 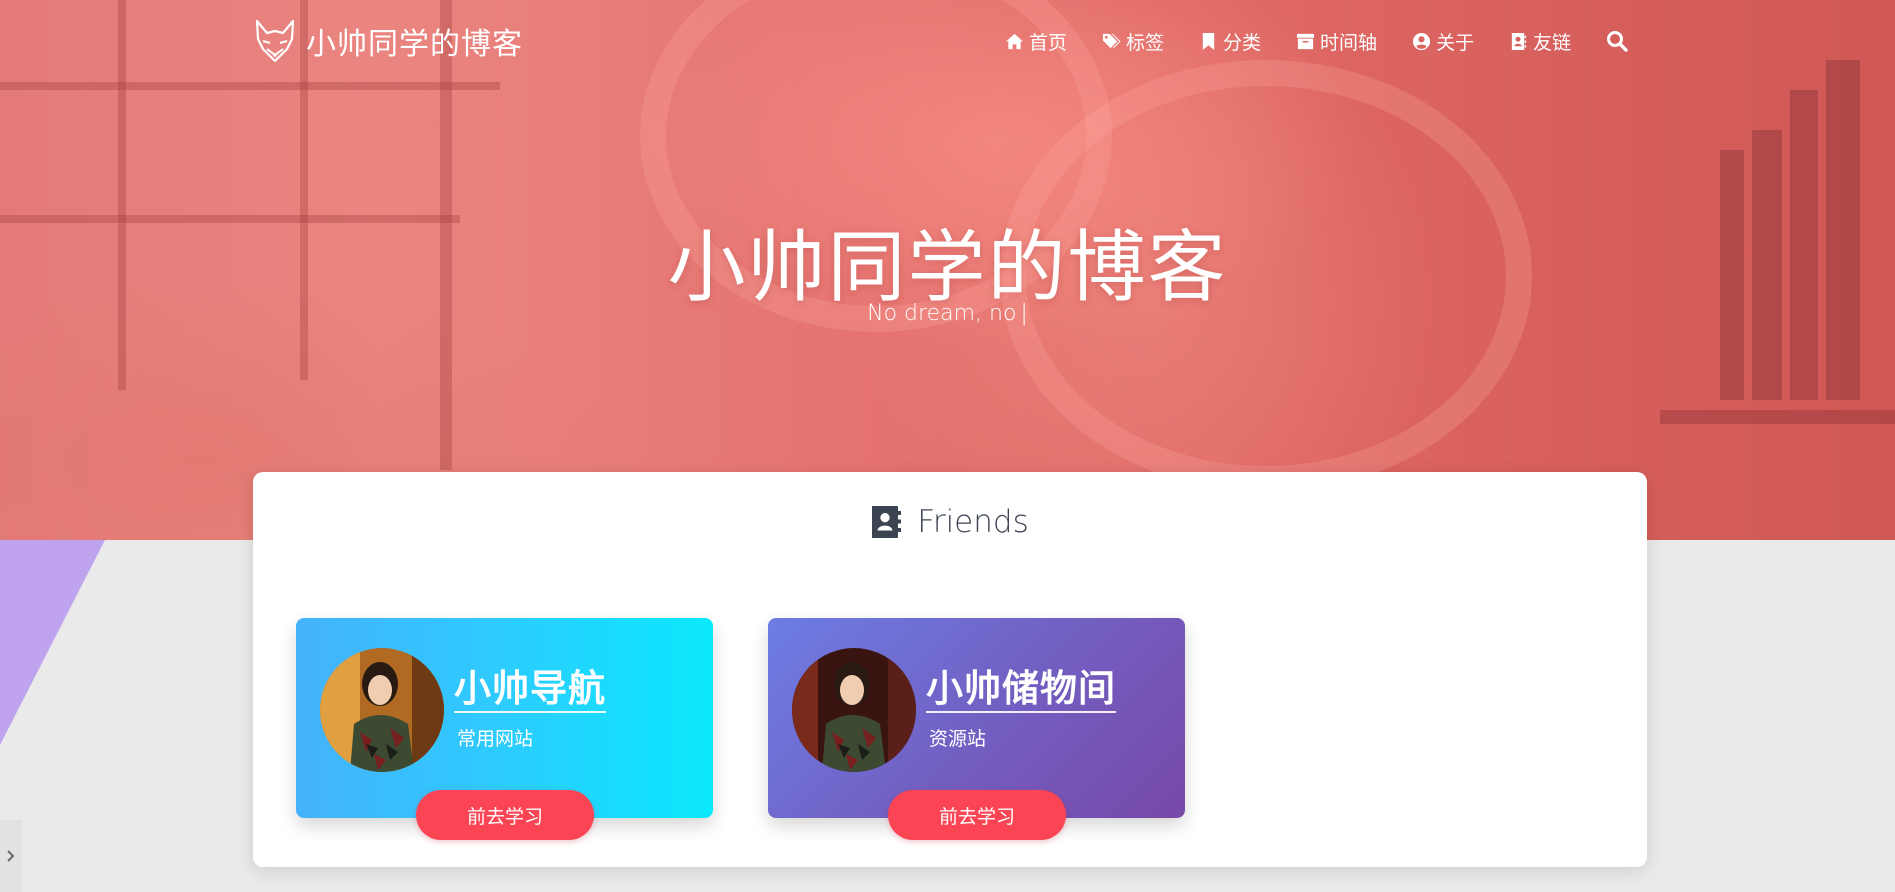 I want to click on decorative-triangle, so click(x=52, y=642).